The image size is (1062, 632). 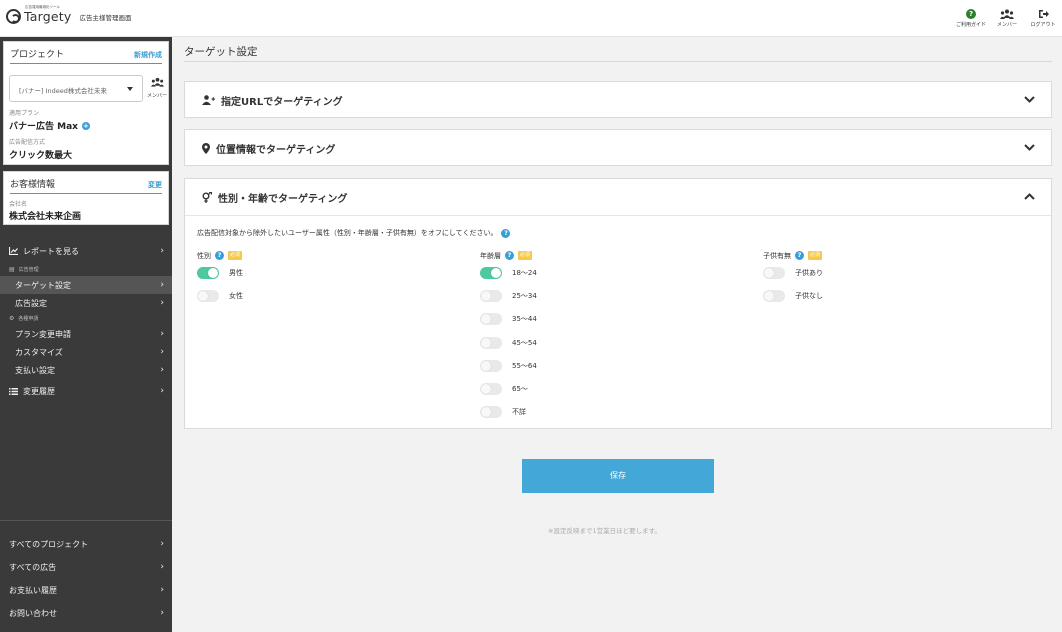 What do you see at coordinates (156, 96) in the screenshot?
I see `project-members-label: メンバー` at bounding box center [156, 96].